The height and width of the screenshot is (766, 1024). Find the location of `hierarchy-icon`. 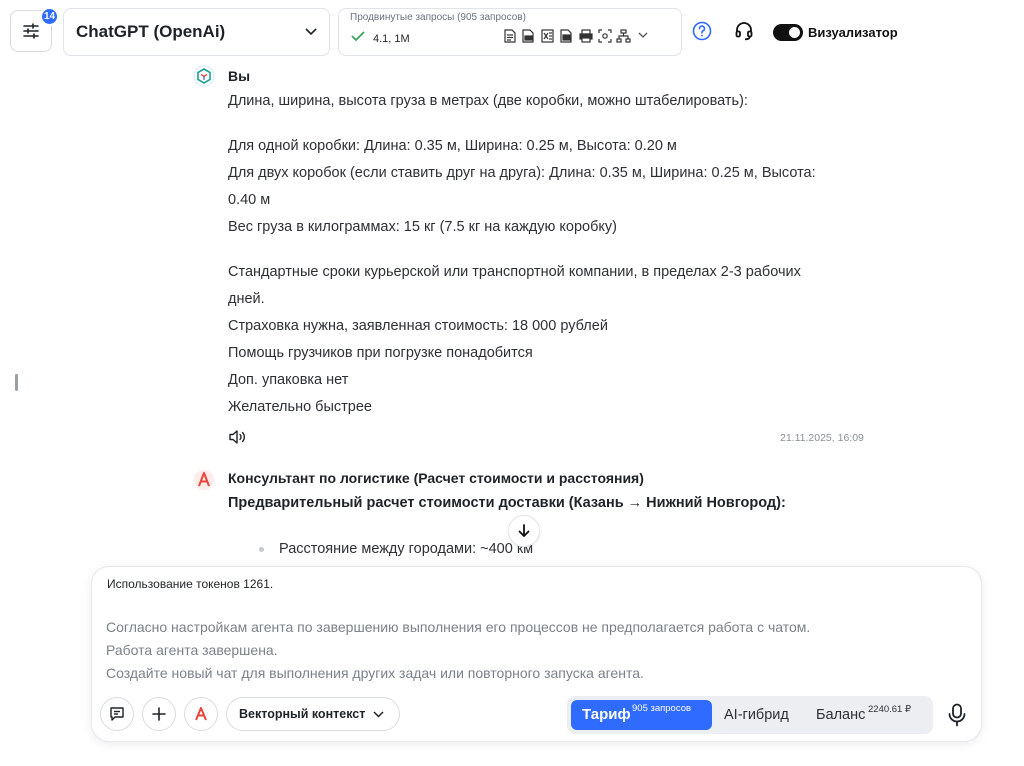

hierarchy-icon is located at coordinates (623, 35).